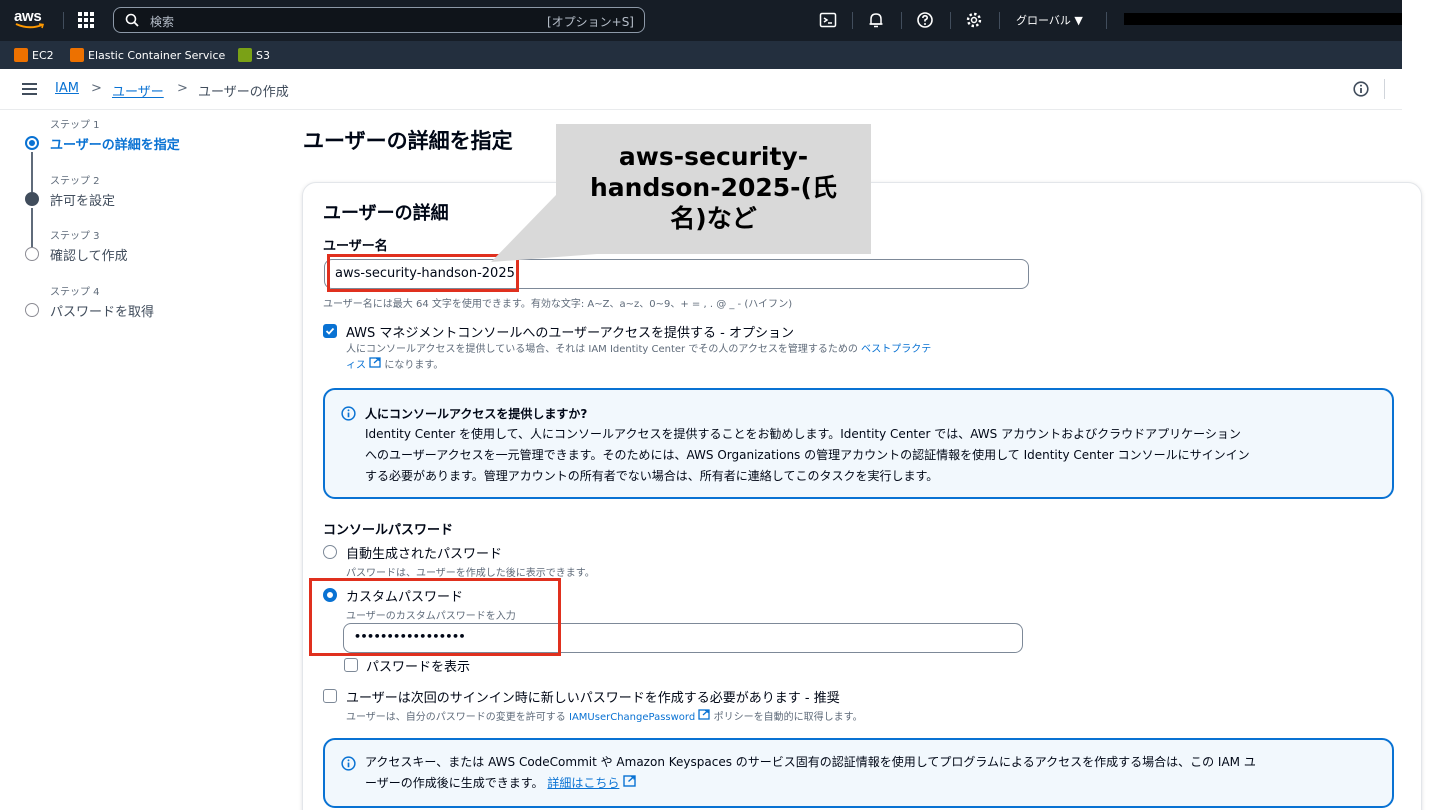  What do you see at coordinates (632, 717) in the screenshot?
I see `policy-link: IAMUserChangePassword` at bounding box center [632, 717].